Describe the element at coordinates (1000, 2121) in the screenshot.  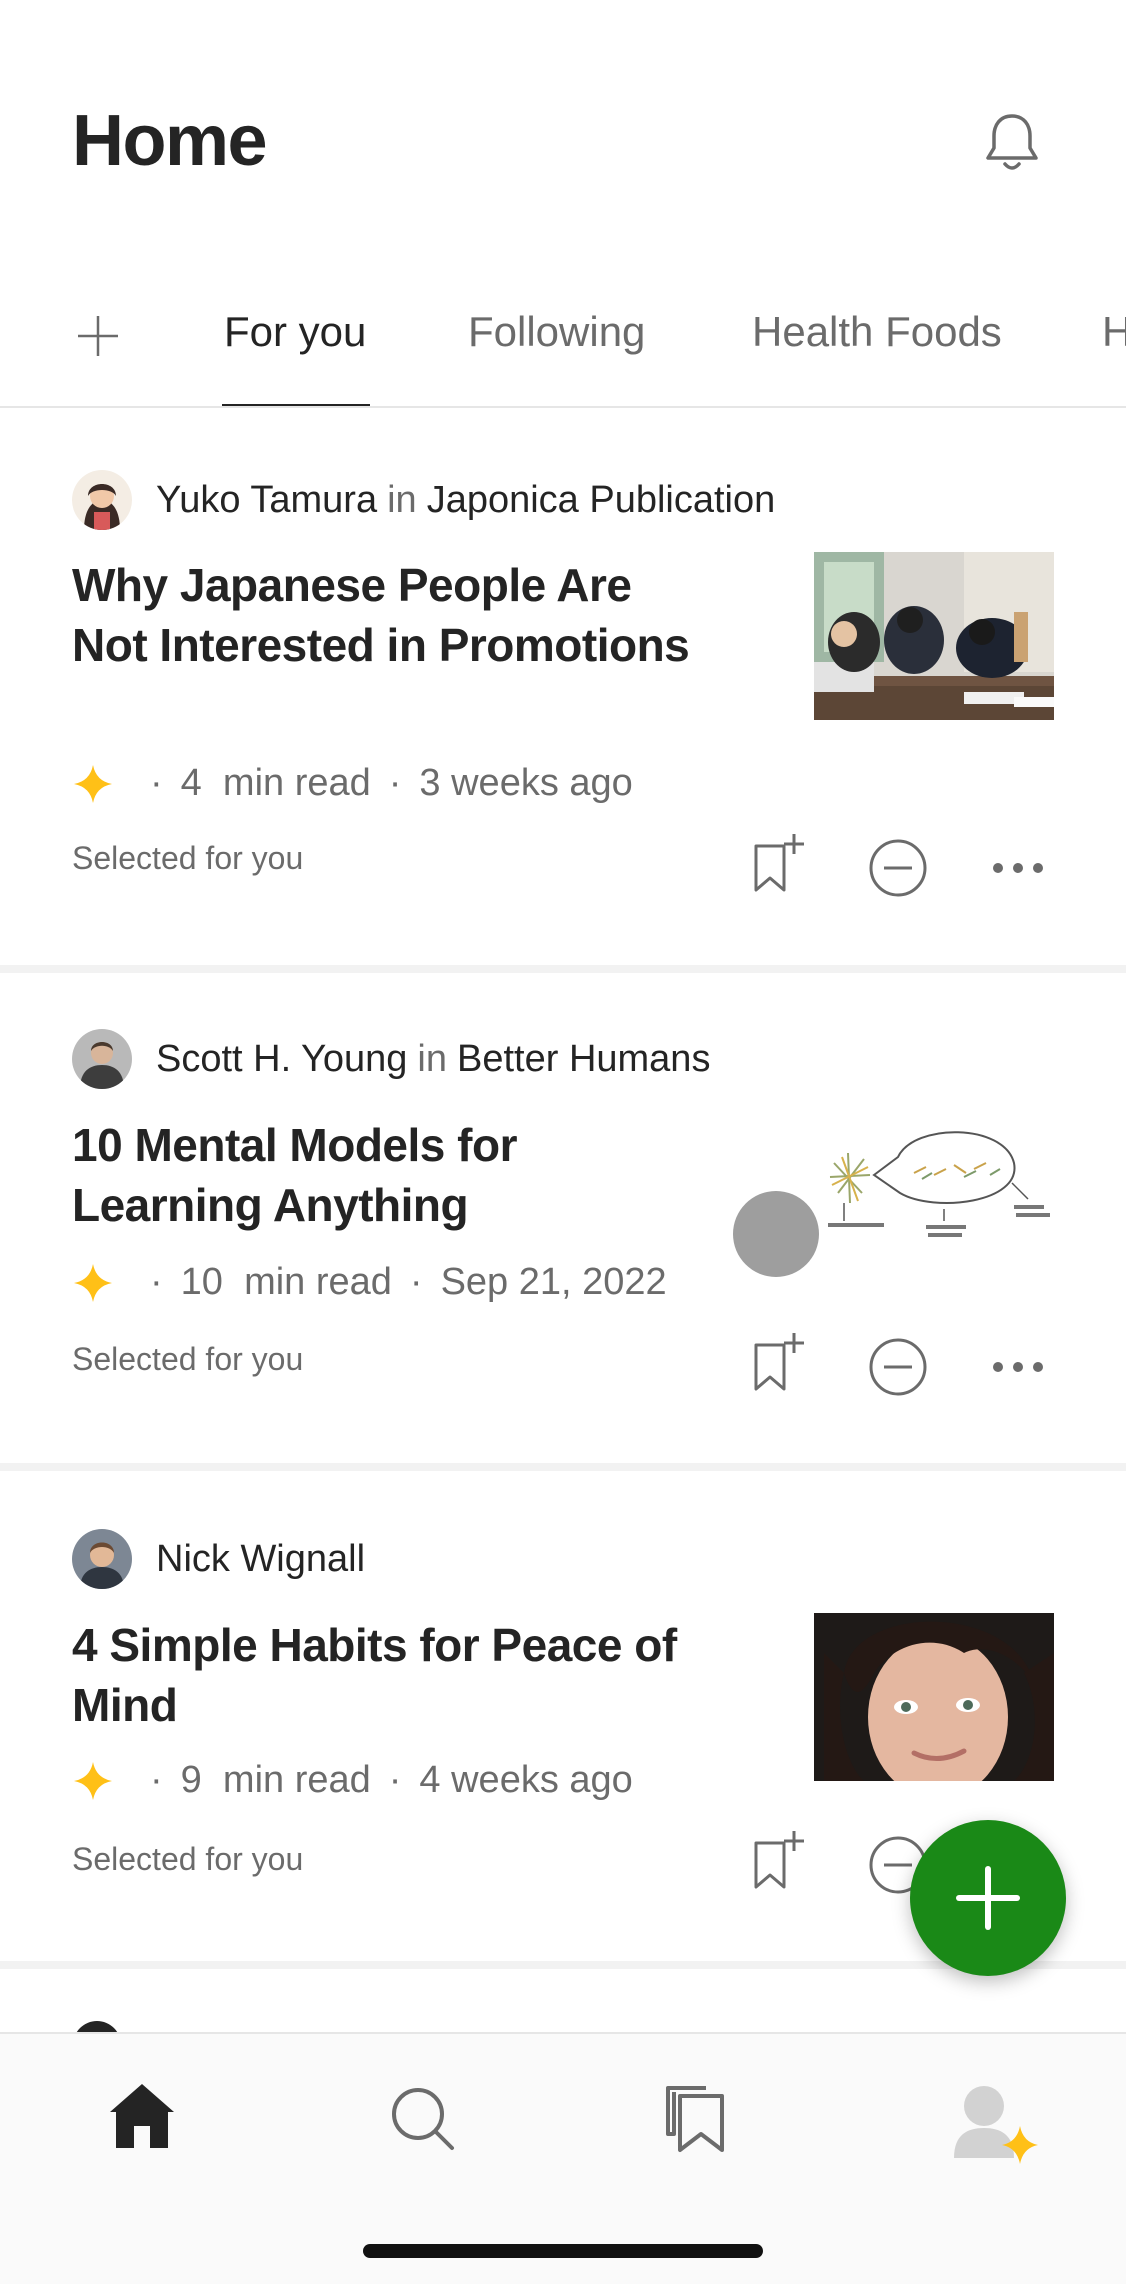
I see `profile-icon` at that location.